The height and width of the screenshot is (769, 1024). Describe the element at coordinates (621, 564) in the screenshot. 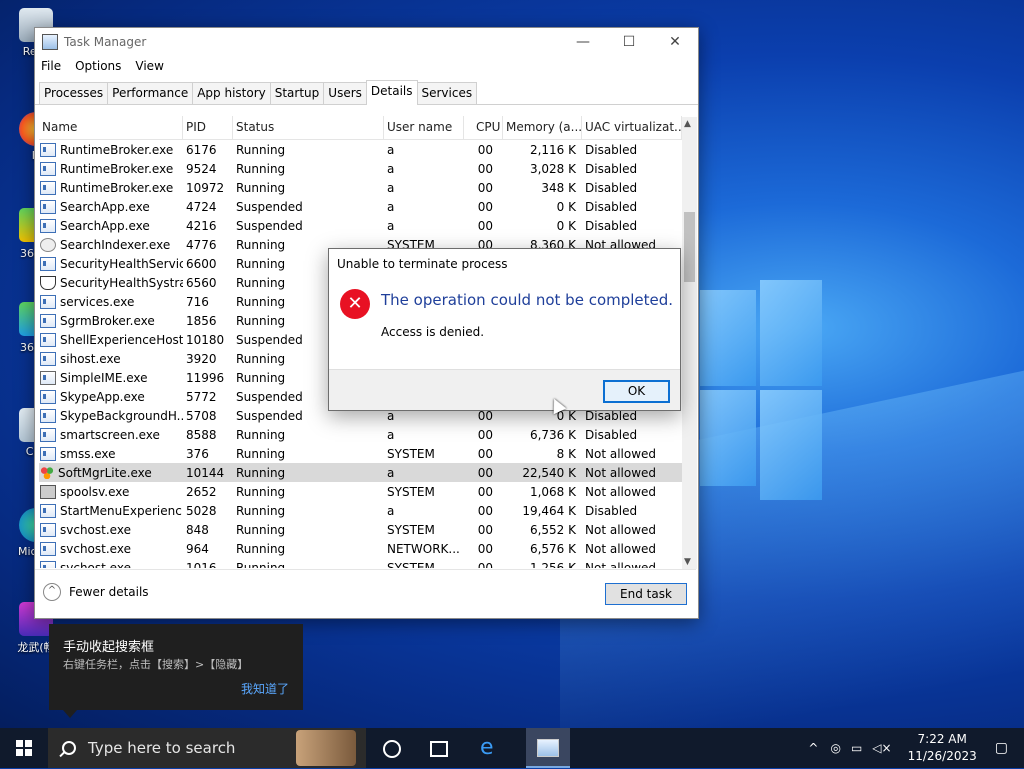

I see `process-uac: Not allowed` at that location.